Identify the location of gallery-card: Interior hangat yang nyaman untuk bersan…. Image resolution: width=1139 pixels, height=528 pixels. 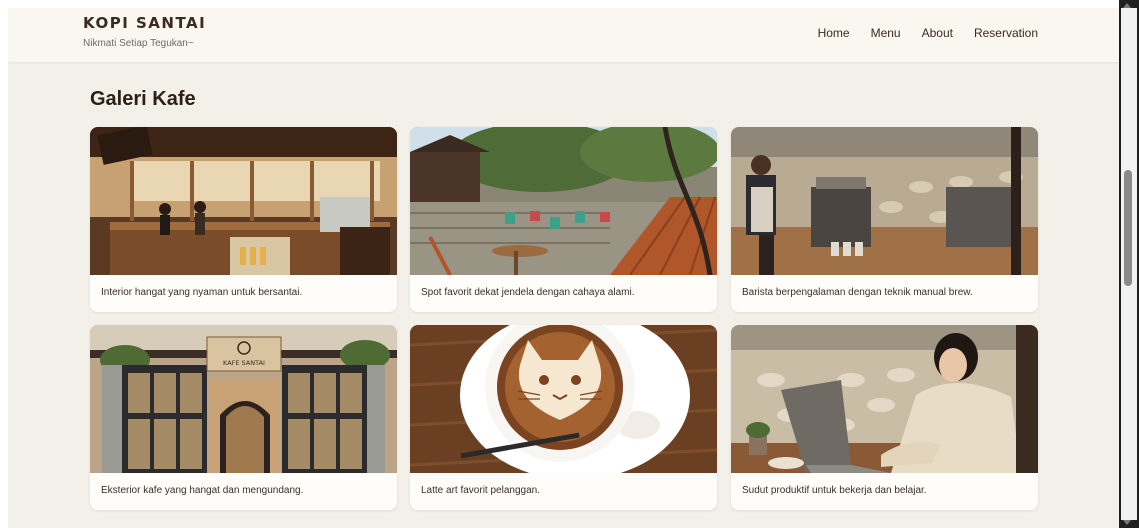
(243, 219).